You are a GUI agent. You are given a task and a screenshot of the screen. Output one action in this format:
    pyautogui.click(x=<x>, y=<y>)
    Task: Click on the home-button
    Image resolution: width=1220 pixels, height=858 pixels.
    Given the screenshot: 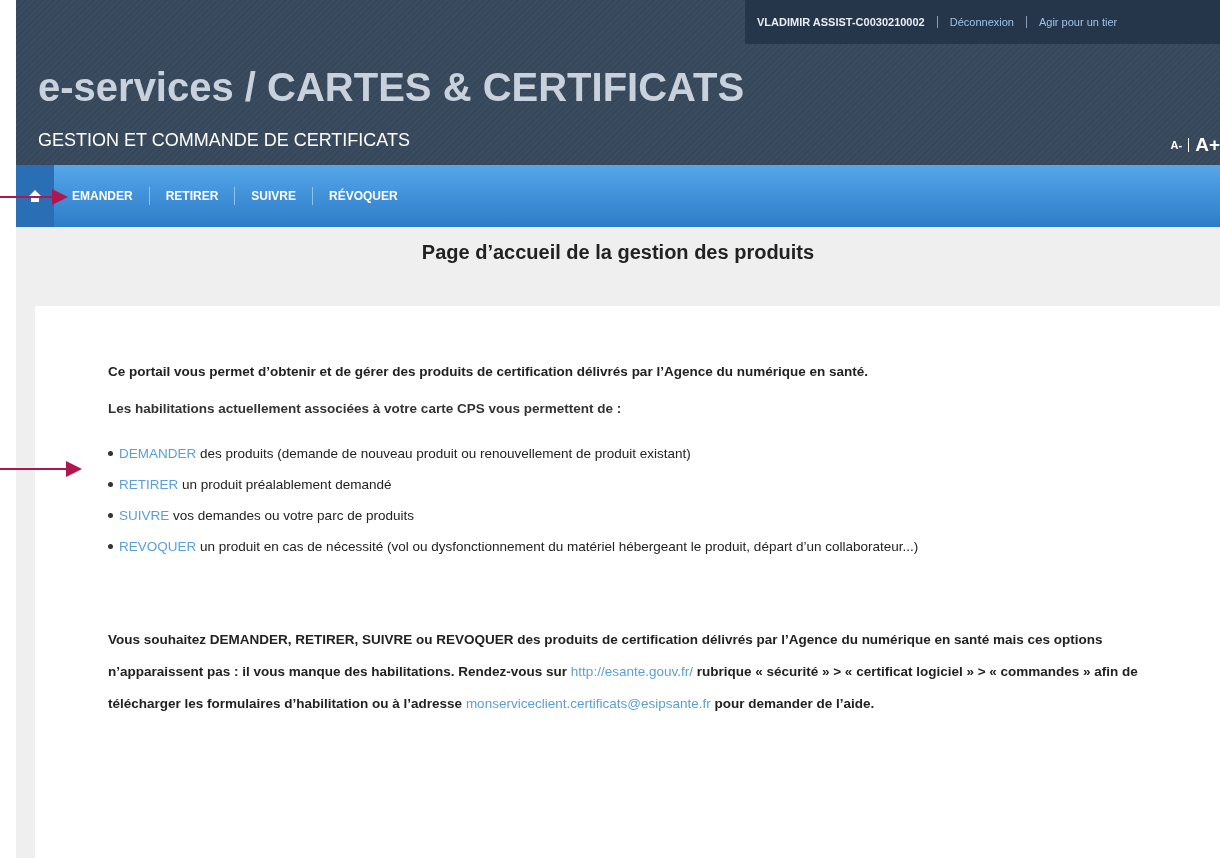 What is the action you would take?
    pyautogui.click(x=35, y=196)
    